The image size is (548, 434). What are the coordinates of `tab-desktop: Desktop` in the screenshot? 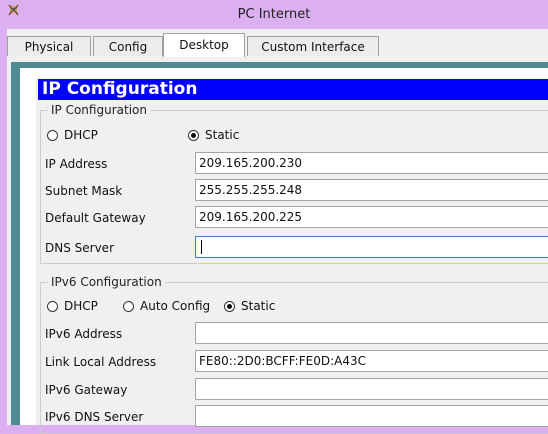 It's located at (204, 45).